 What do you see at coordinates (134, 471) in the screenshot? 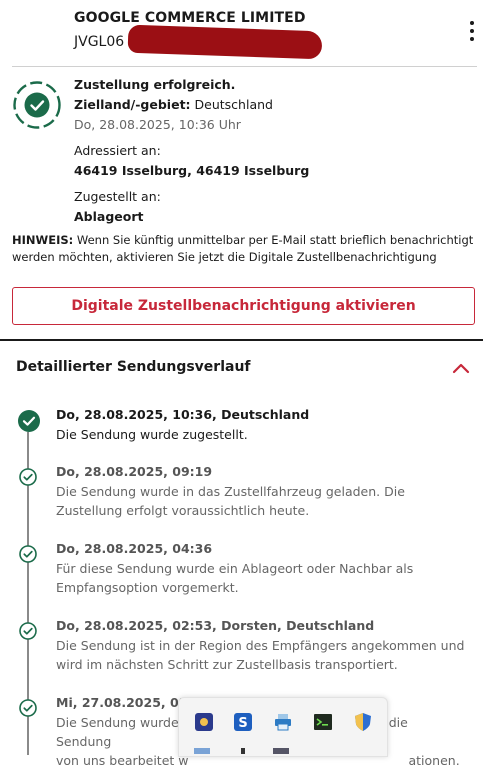
I see `event-title: Do, 28.08.2025, 09:19` at bounding box center [134, 471].